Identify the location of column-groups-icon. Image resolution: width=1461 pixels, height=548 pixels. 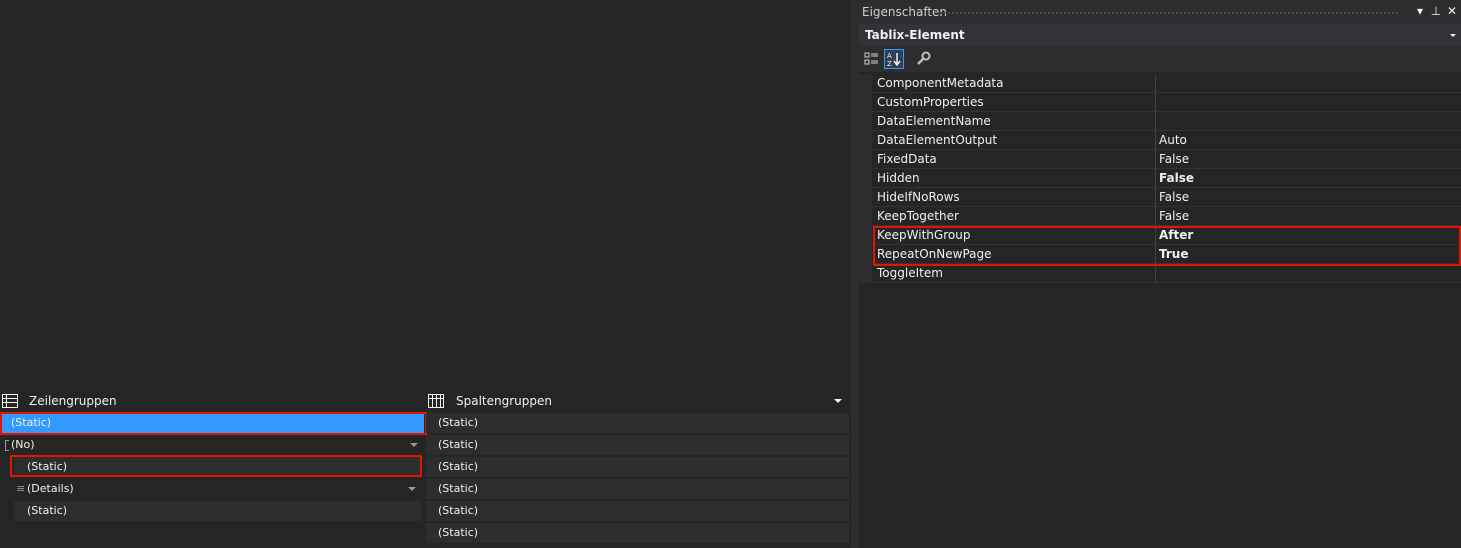
(436, 401).